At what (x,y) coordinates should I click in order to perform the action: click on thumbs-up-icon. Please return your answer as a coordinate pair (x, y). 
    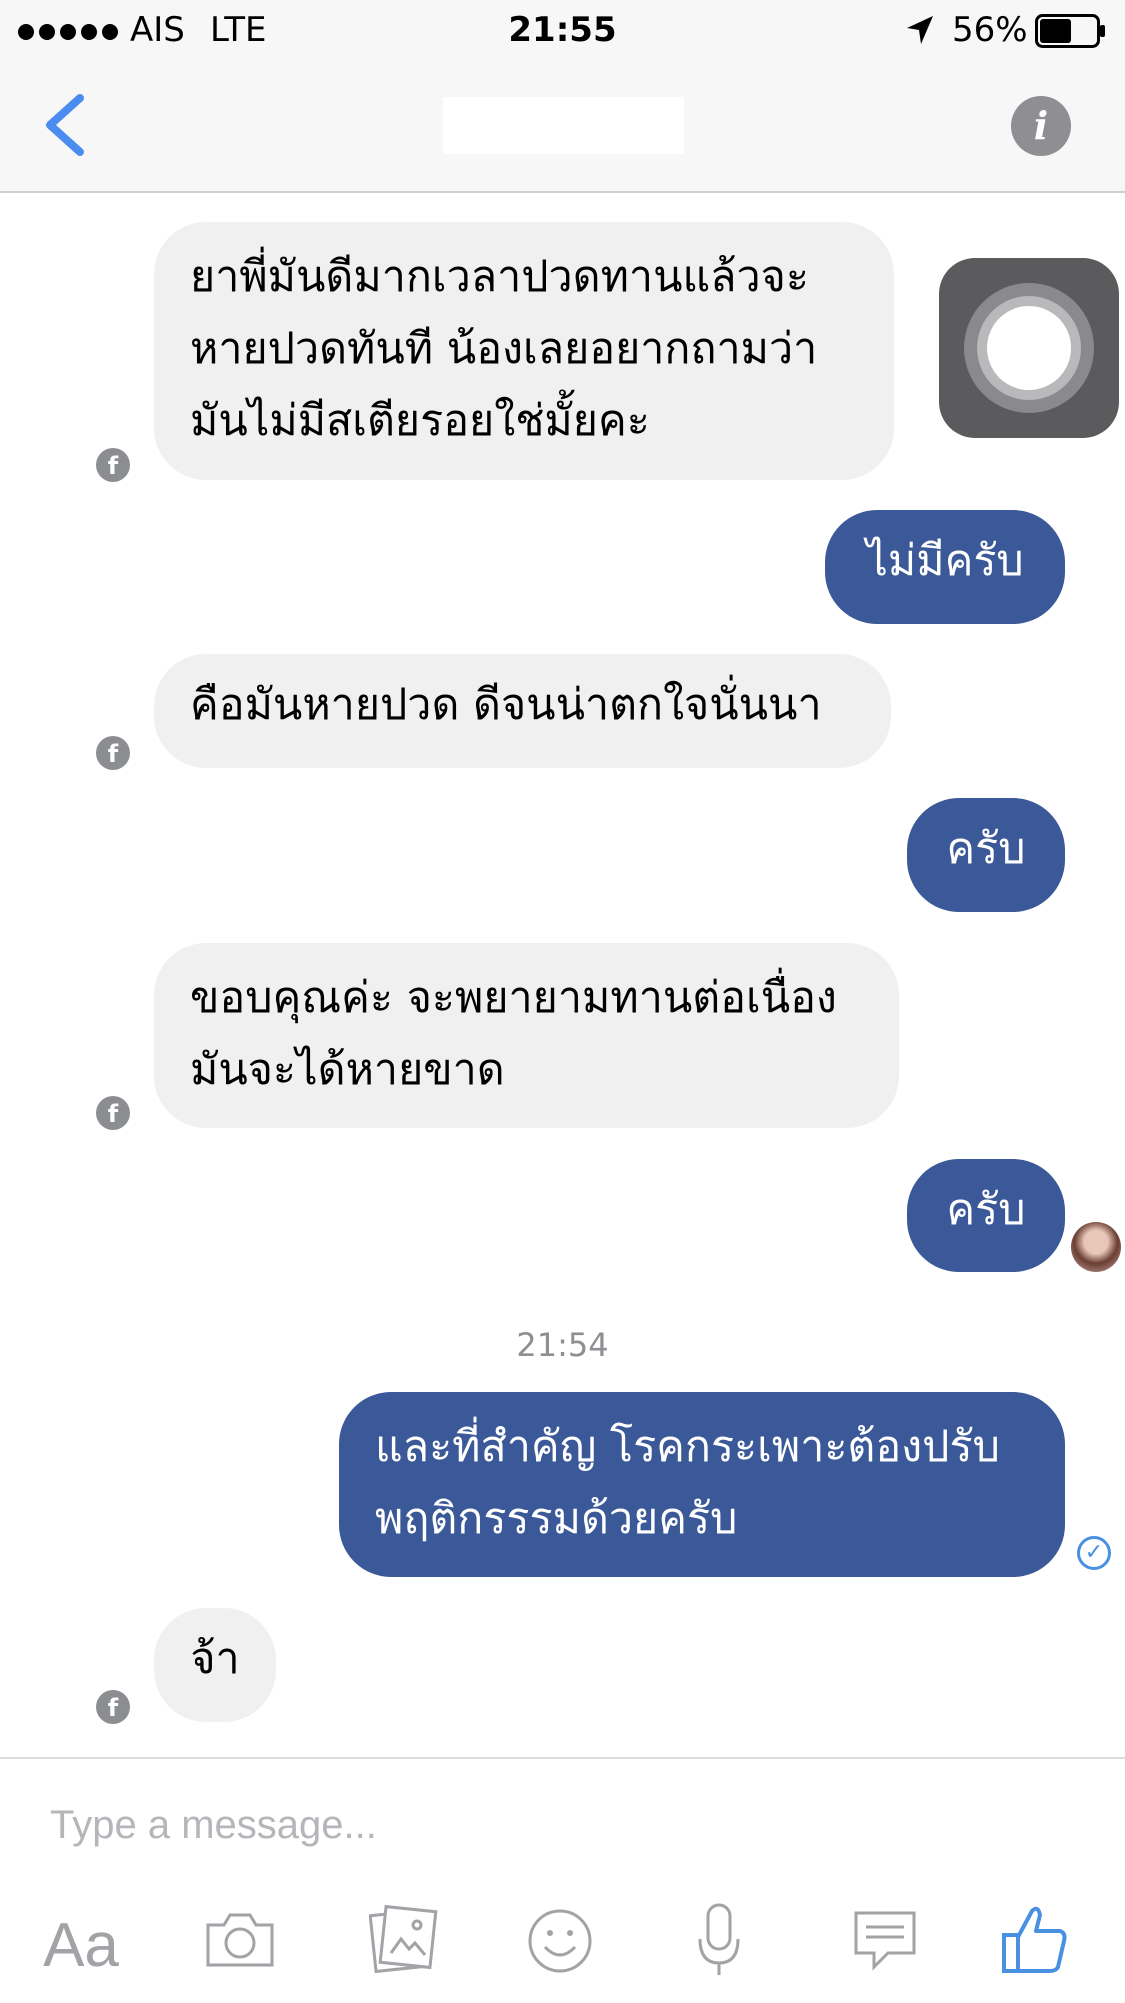
    Looking at the image, I should click on (1034, 1939).